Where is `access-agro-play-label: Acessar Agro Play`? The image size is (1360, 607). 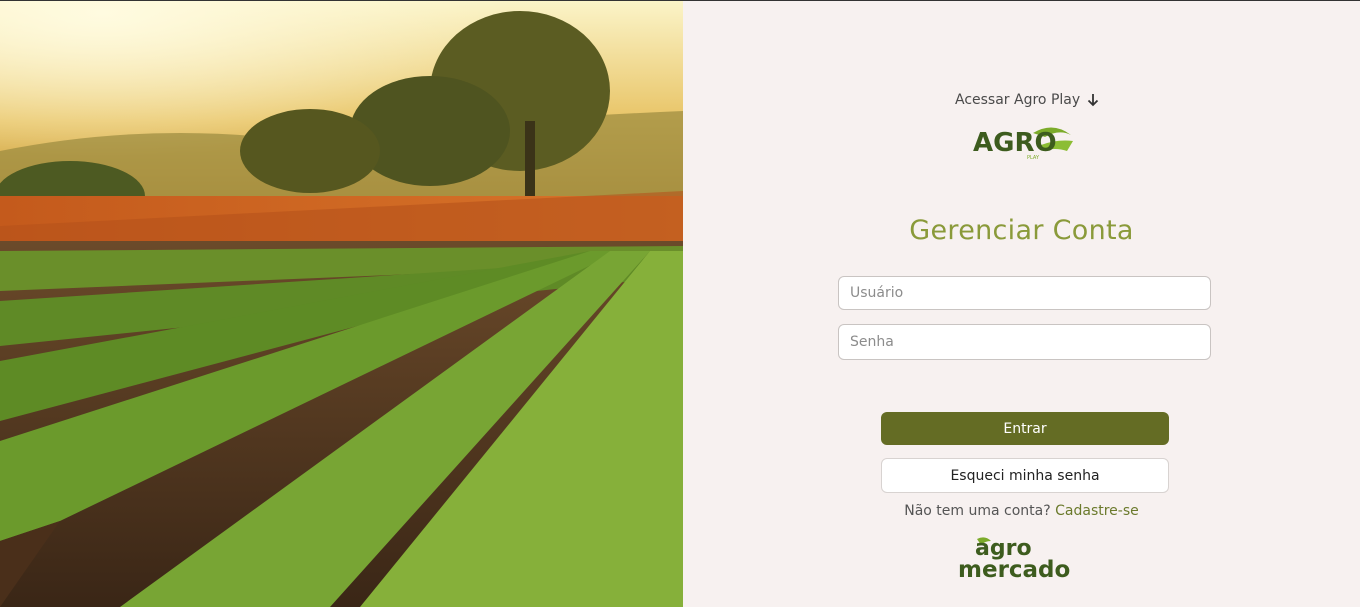
access-agro-play-label: Acessar Agro Play is located at coordinates (1018, 100).